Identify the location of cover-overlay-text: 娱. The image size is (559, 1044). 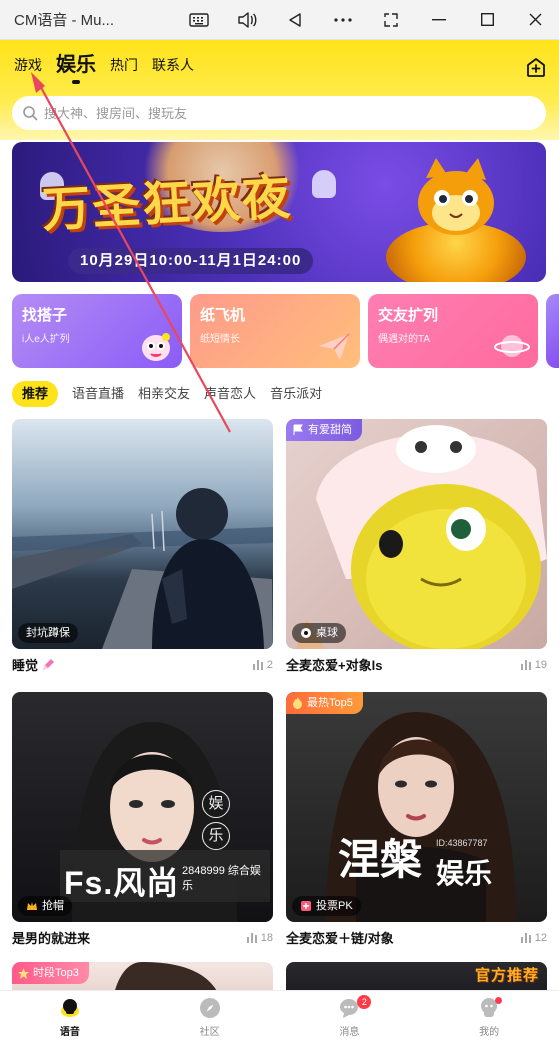
(216, 804).